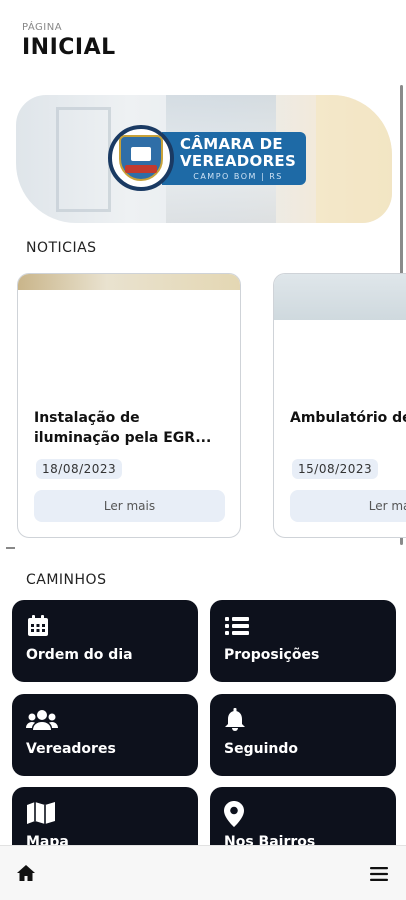 This screenshot has width=406, height=900. What do you see at coordinates (272, 655) in the screenshot?
I see `tile-label: Proposições` at bounding box center [272, 655].